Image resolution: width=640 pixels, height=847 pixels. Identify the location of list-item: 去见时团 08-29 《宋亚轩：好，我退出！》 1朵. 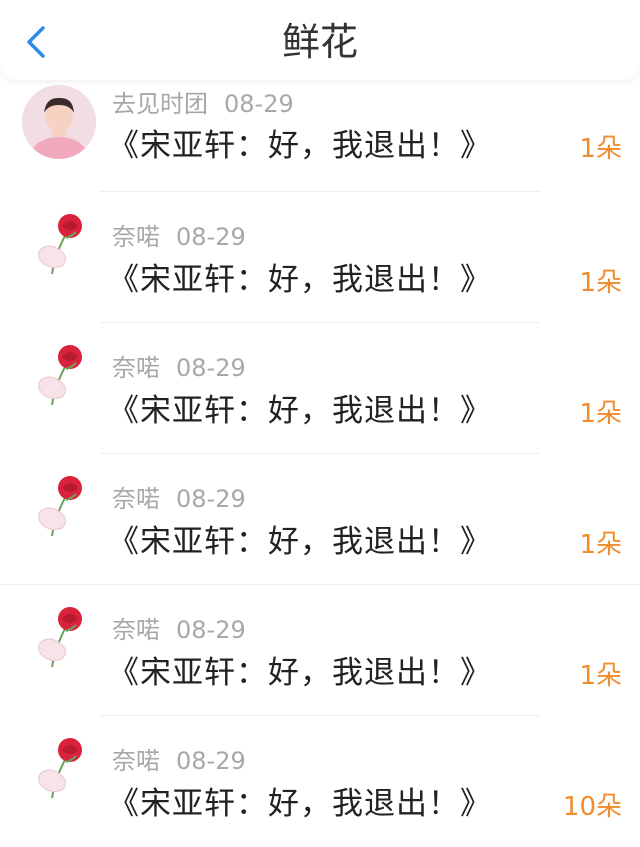
(320, 136).